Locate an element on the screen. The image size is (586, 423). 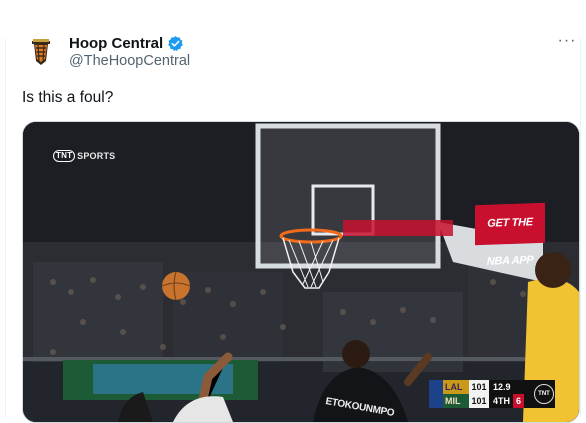
ad-board: GET THE NBA APP is located at coordinates (510, 235).